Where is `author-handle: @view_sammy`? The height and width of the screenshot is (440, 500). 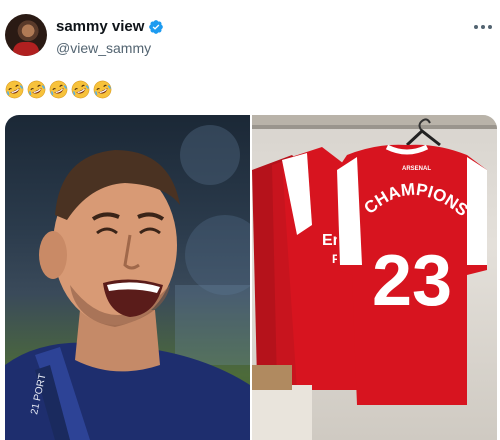 author-handle: @view_sammy is located at coordinates (103, 48).